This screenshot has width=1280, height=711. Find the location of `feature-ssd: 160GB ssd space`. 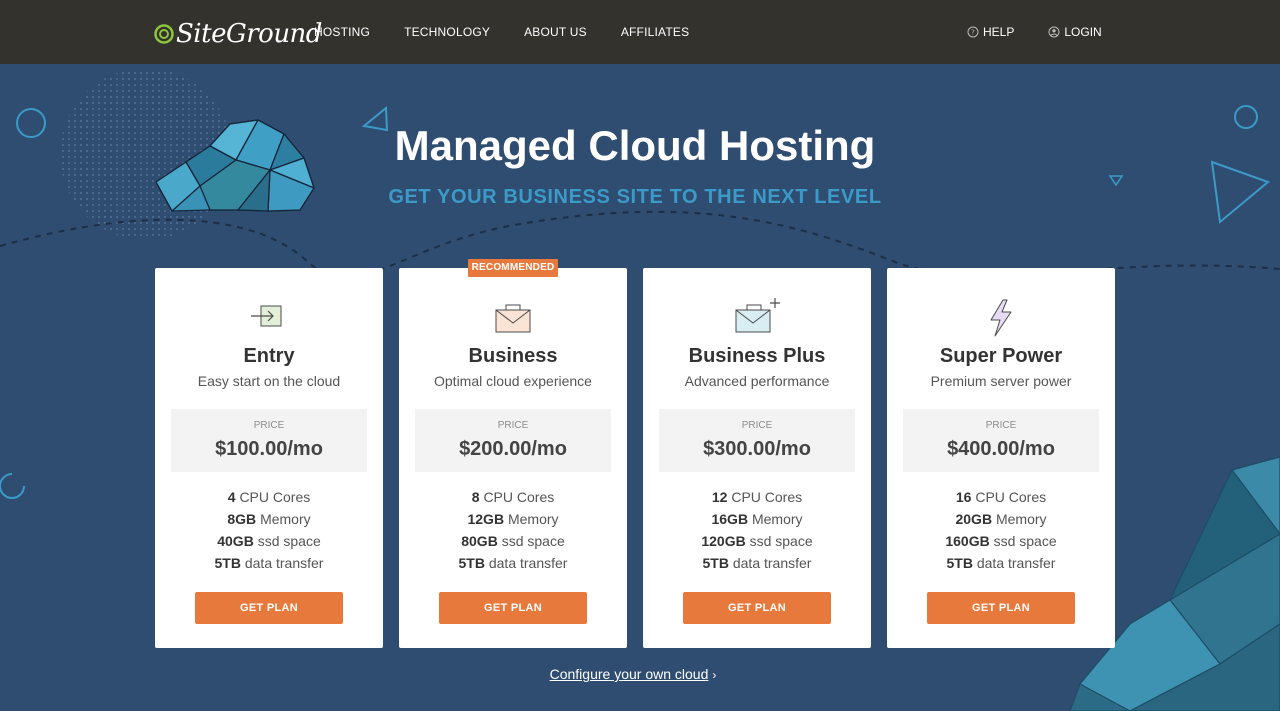

feature-ssd: 160GB ssd space is located at coordinates (1001, 541).